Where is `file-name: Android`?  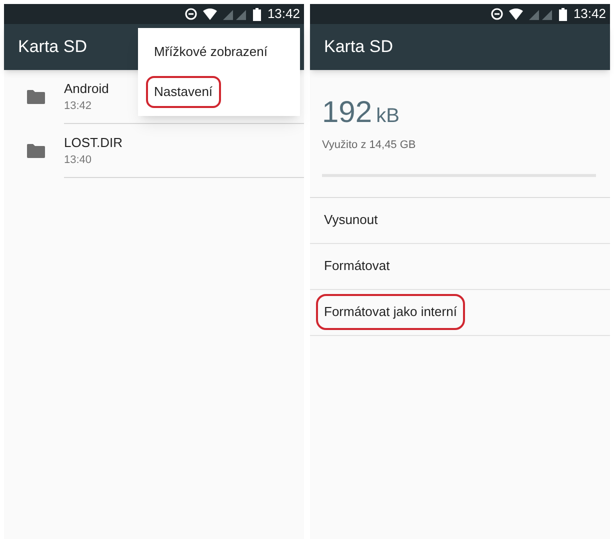
file-name: Android is located at coordinates (86, 89).